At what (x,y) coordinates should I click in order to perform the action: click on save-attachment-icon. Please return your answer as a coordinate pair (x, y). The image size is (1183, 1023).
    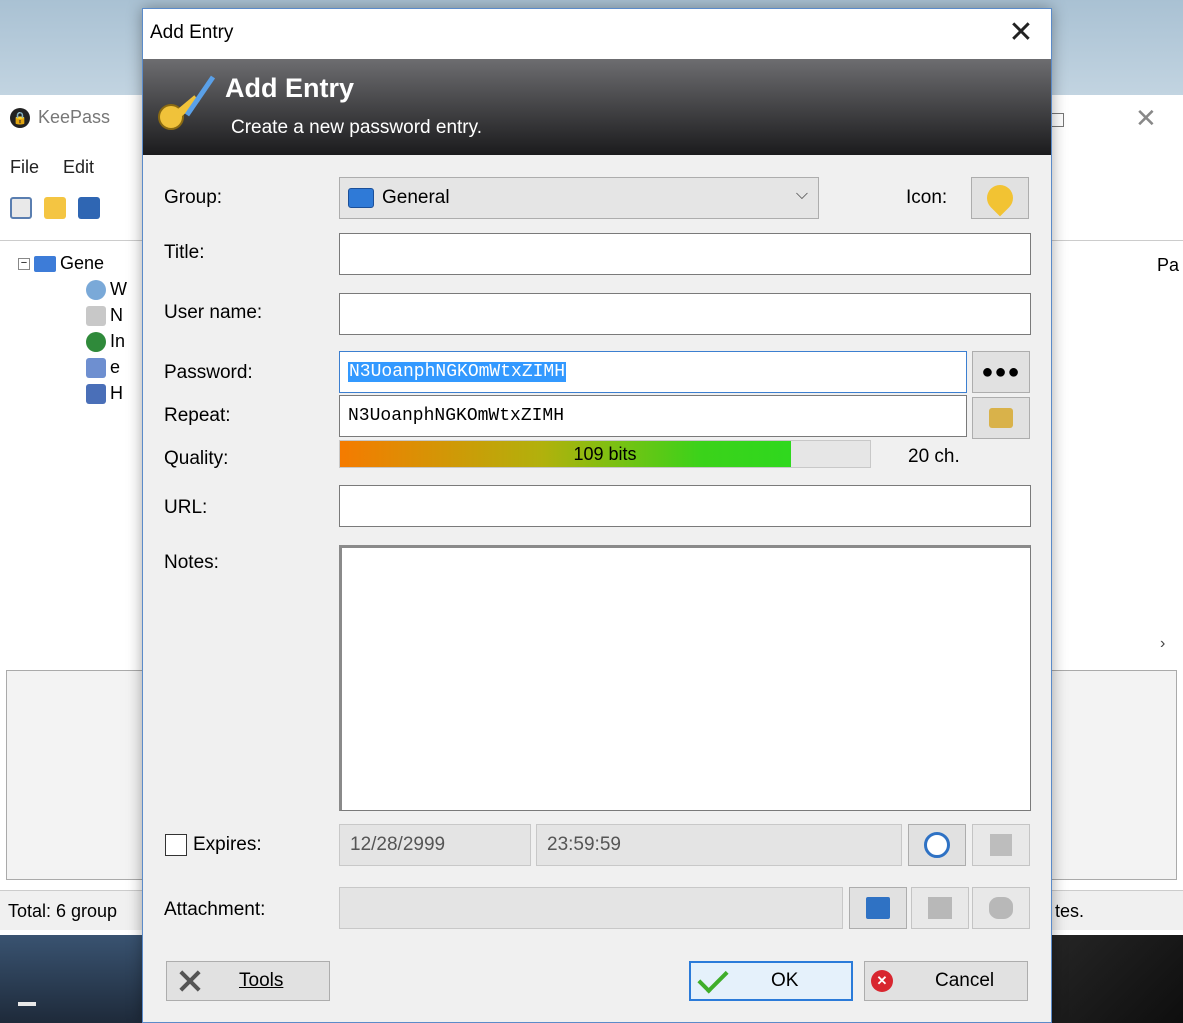
    Looking at the image, I should click on (940, 908).